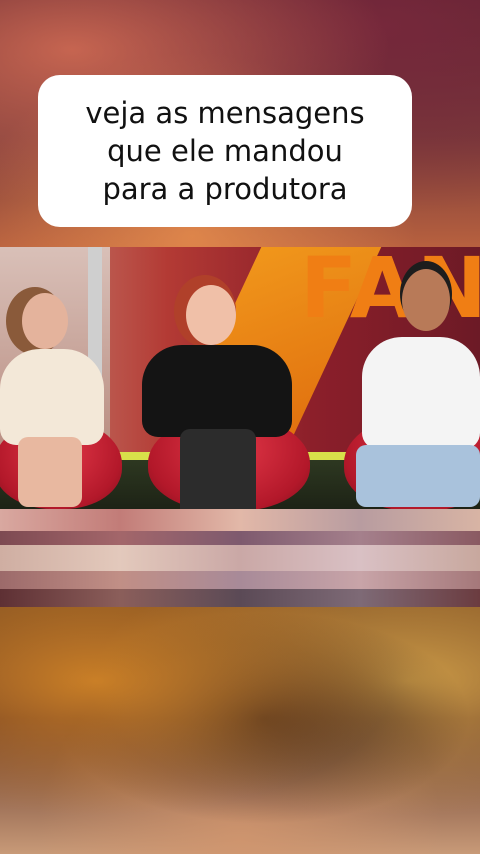  I want to click on guest-right-tank-top, so click(421, 393).